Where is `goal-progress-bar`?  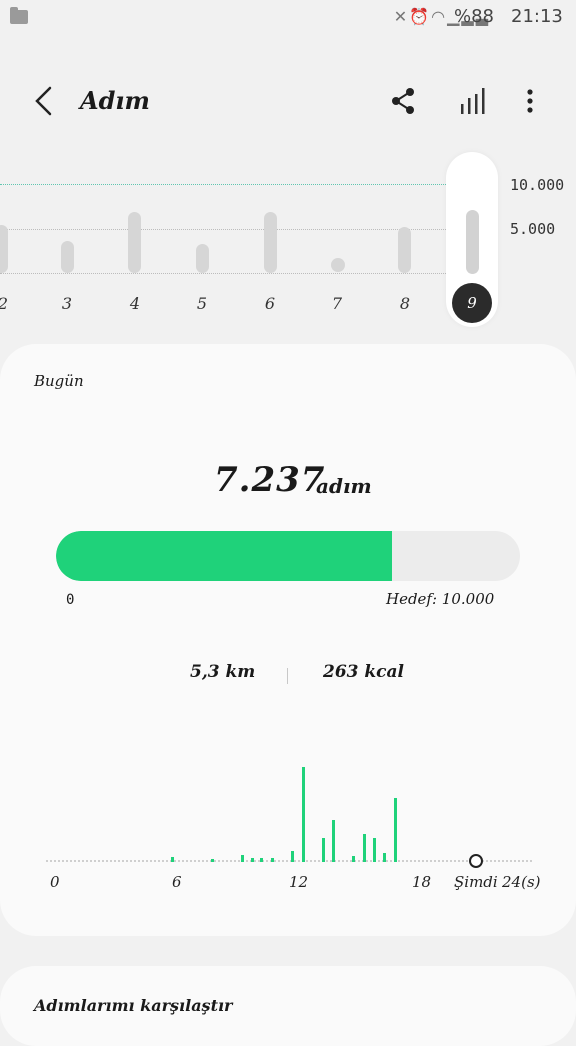
goal-progress-bar is located at coordinates (288, 556).